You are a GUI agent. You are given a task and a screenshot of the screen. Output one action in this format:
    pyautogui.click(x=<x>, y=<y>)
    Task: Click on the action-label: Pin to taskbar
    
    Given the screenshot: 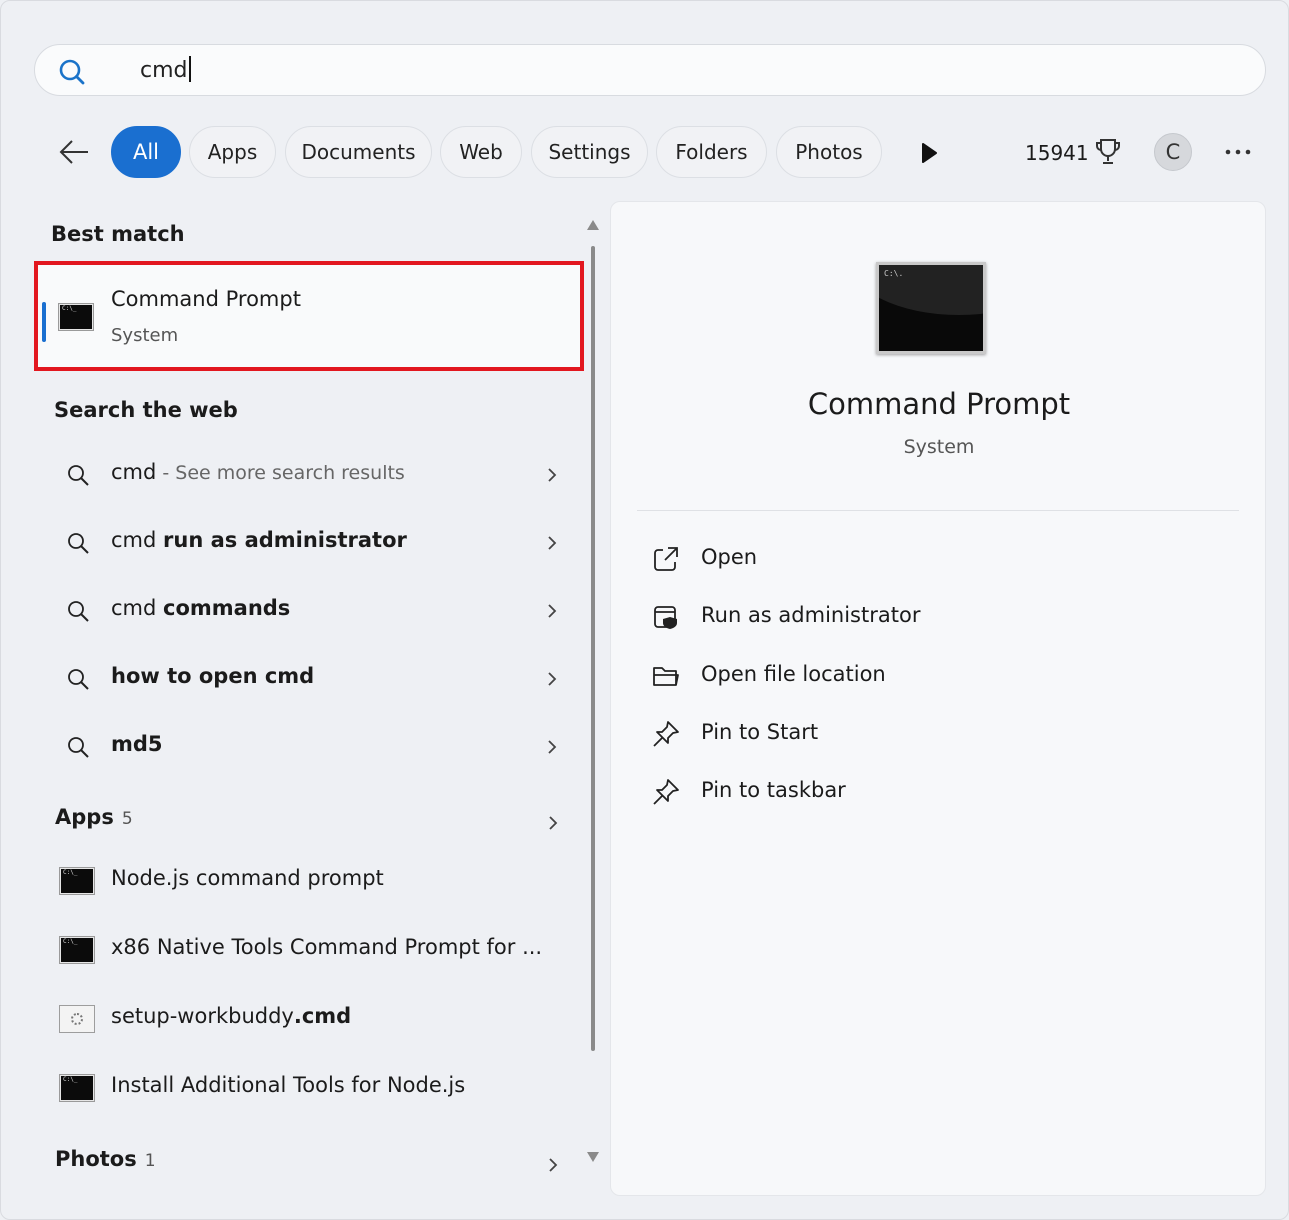 What is the action you would take?
    pyautogui.click(x=773, y=790)
    